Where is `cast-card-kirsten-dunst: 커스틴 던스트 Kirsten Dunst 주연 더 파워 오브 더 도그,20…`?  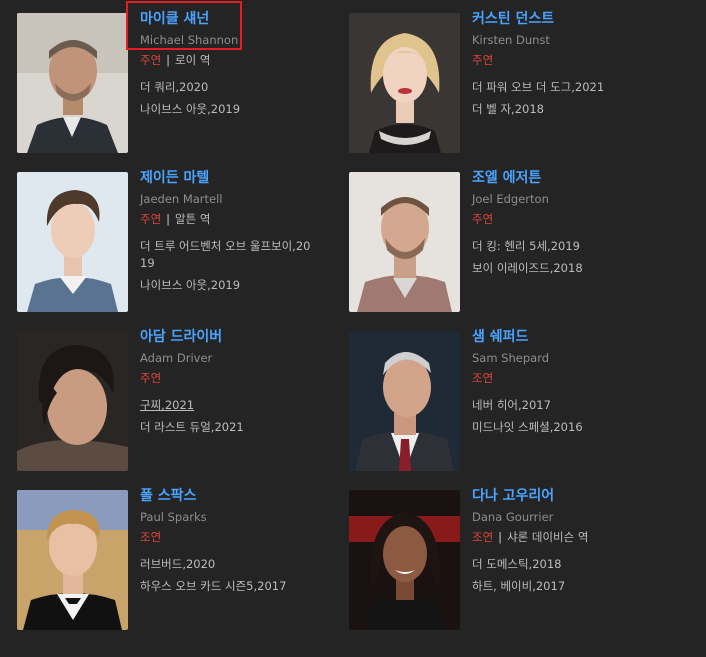 cast-card-kirsten-dunst: 커스틴 던스트 Kirsten Dunst 주연 더 파워 오브 더 도그,20… is located at coordinates (509, 81).